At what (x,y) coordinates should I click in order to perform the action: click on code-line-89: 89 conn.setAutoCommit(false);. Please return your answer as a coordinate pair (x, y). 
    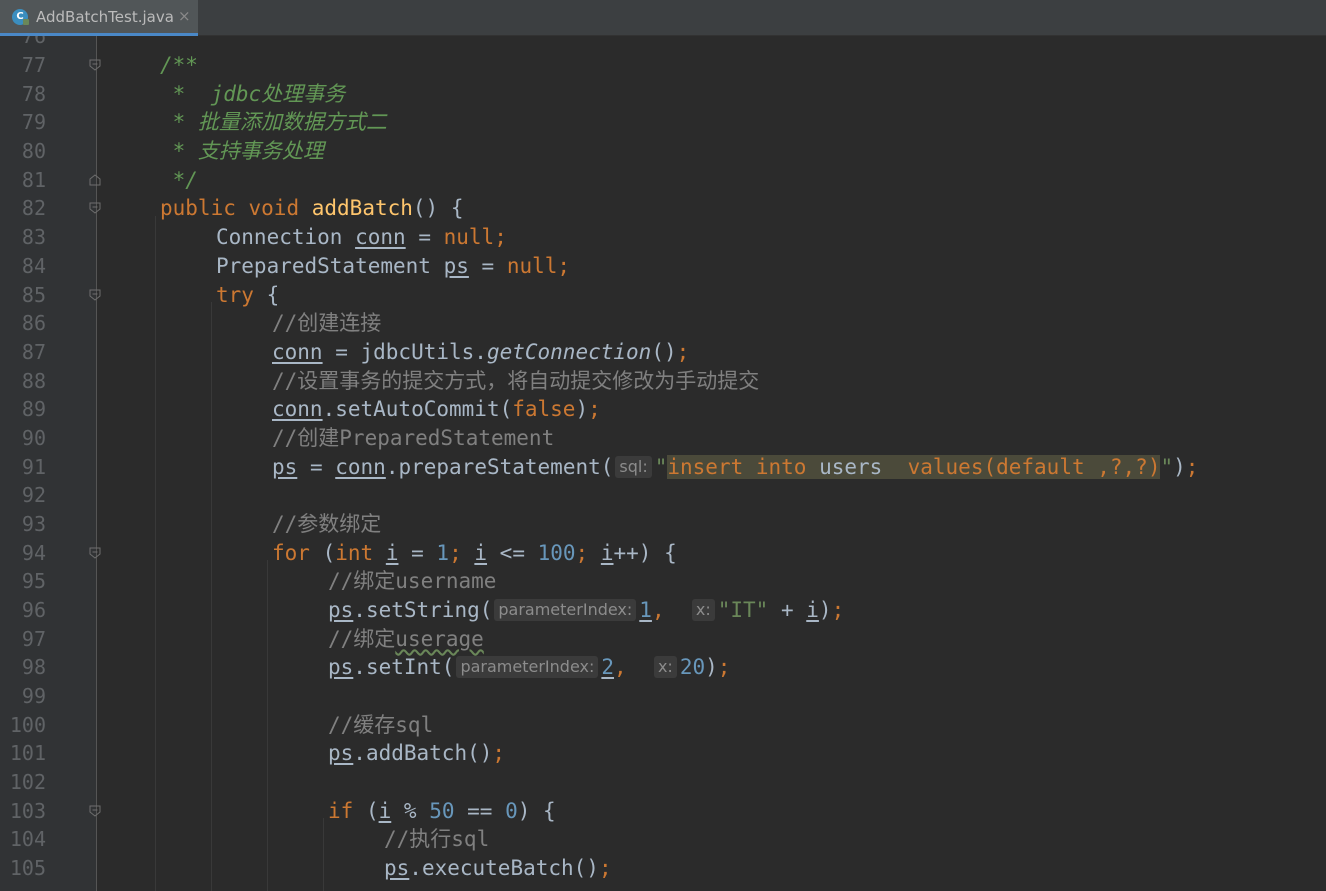
    Looking at the image, I should click on (663, 409).